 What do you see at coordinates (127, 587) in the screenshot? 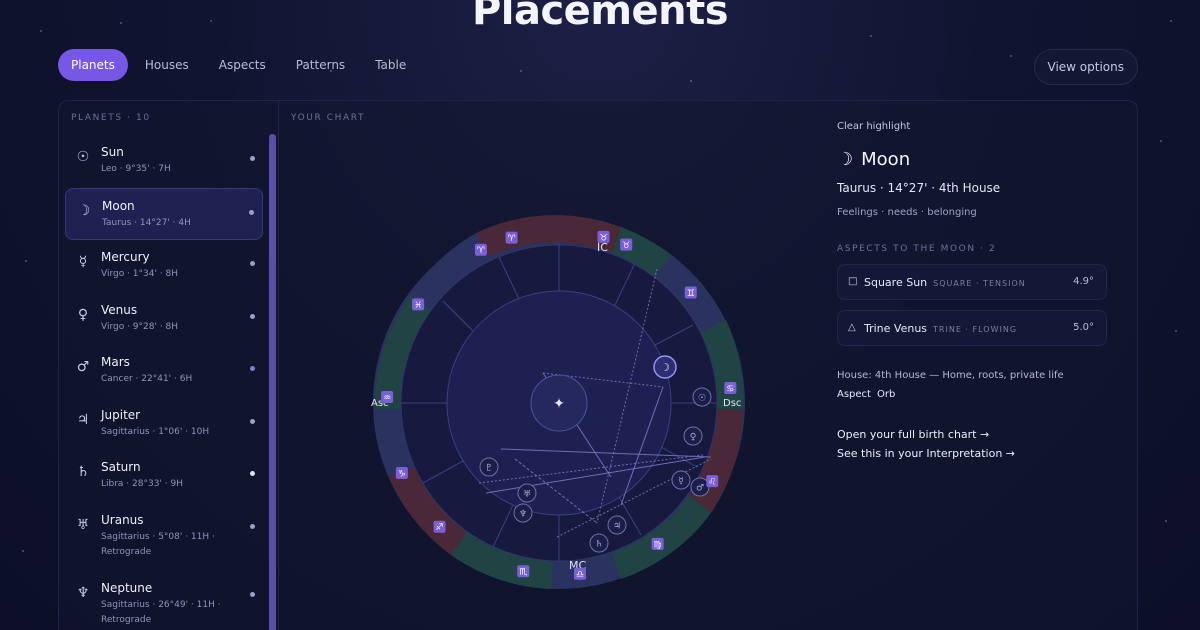
I see `planet-name: Neptune` at bounding box center [127, 587].